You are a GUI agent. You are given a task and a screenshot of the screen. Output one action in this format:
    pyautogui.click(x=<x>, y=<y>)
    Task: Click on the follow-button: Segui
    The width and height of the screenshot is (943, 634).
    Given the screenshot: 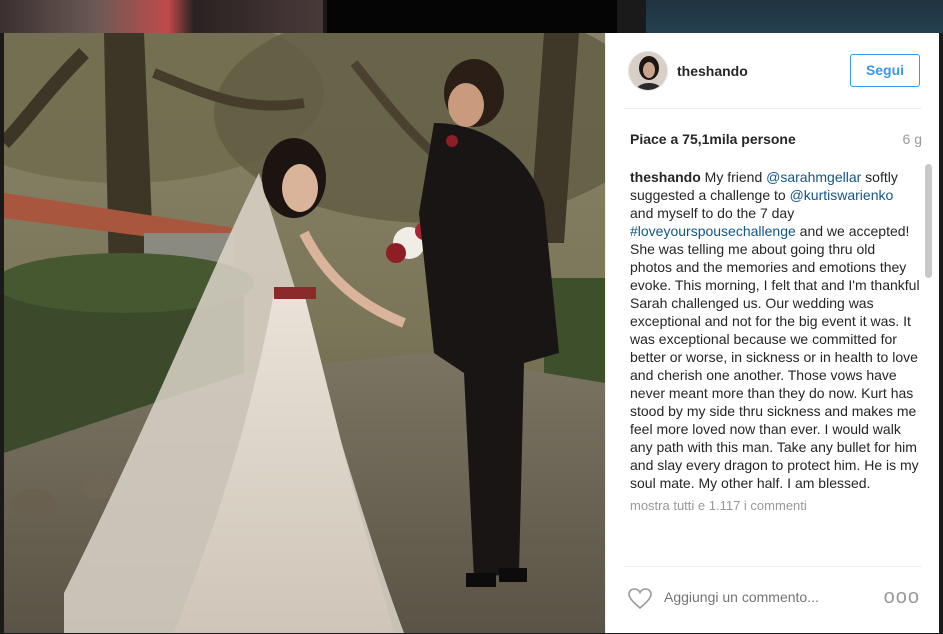 What is the action you would take?
    pyautogui.click(x=885, y=70)
    